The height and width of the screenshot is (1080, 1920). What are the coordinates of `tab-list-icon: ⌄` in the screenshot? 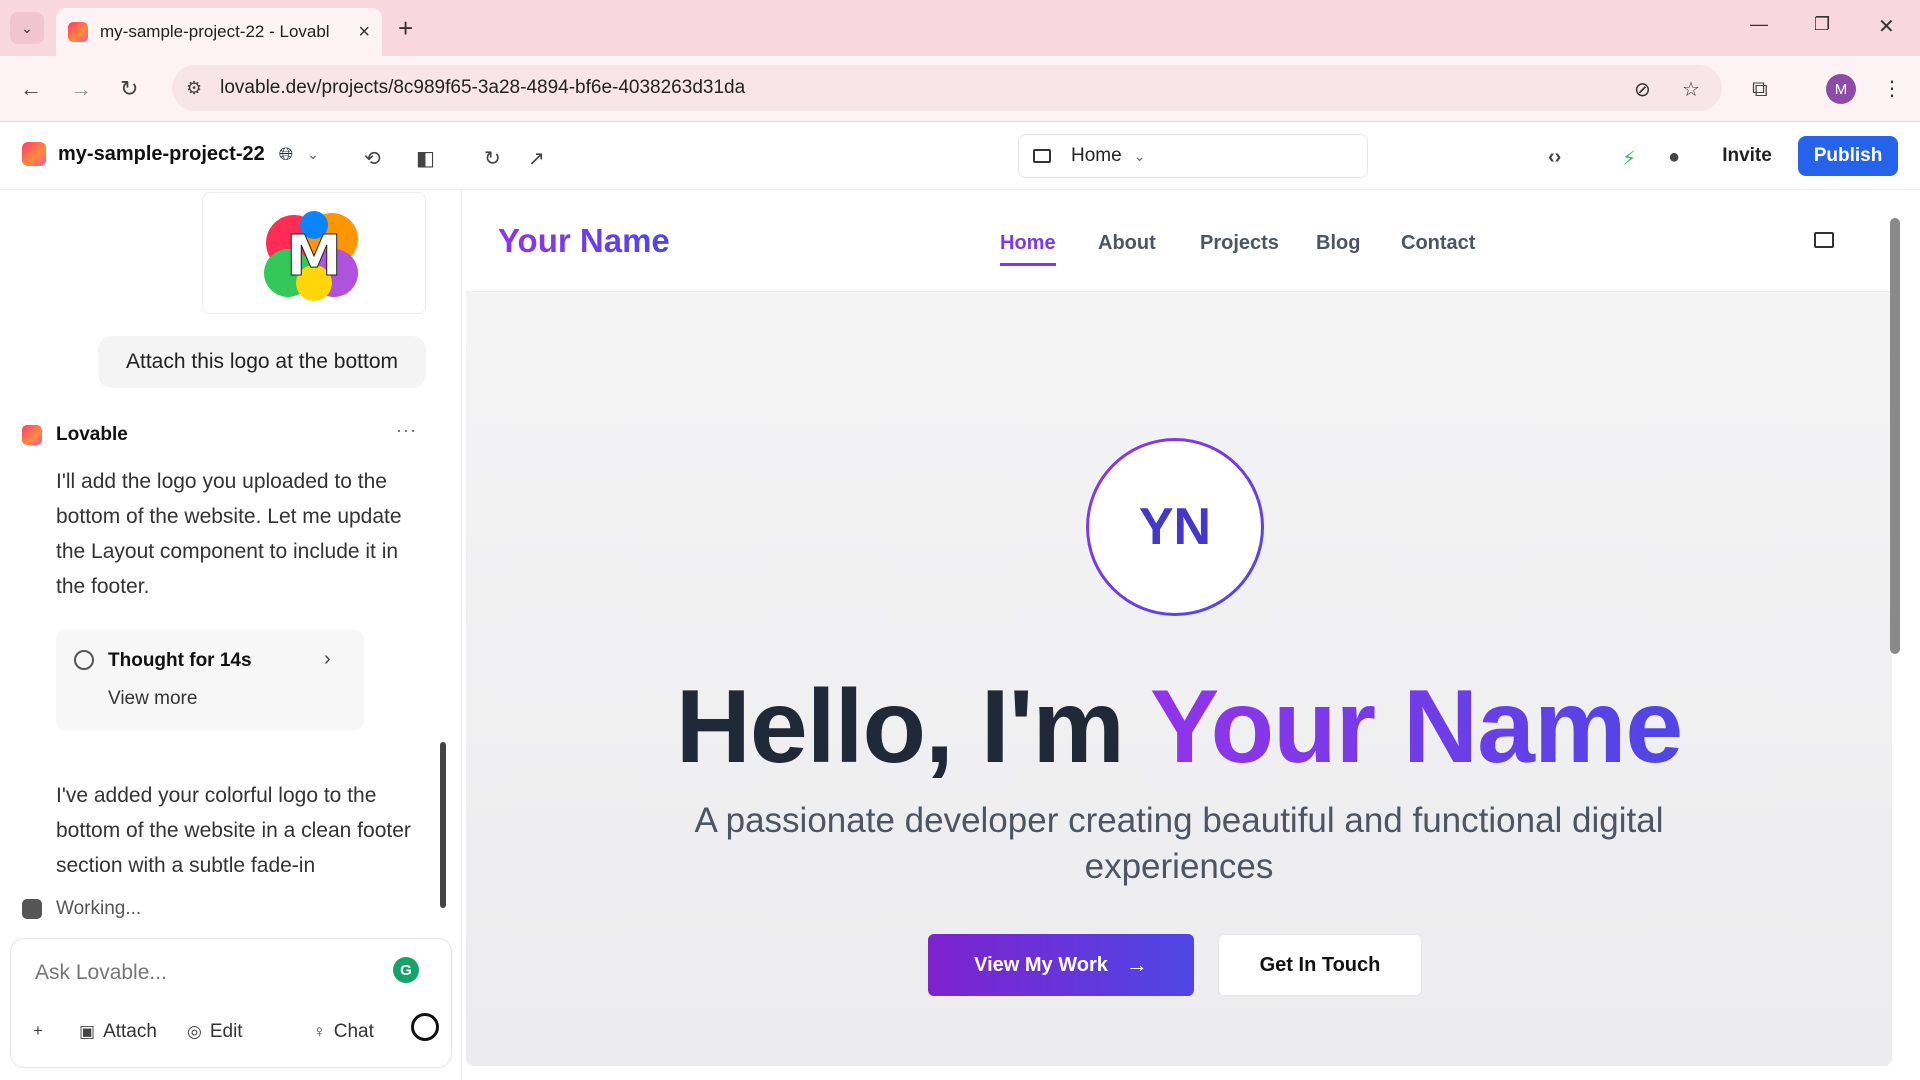 It's located at (27, 28).